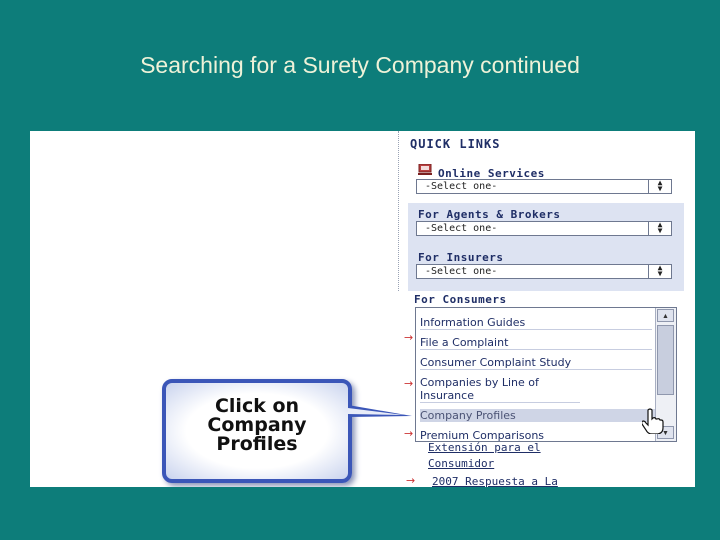 Image resolution: width=720 pixels, height=540 pixels. I want to click on link-respuesta: 2007 Respuesta a La, so click(495, 481).